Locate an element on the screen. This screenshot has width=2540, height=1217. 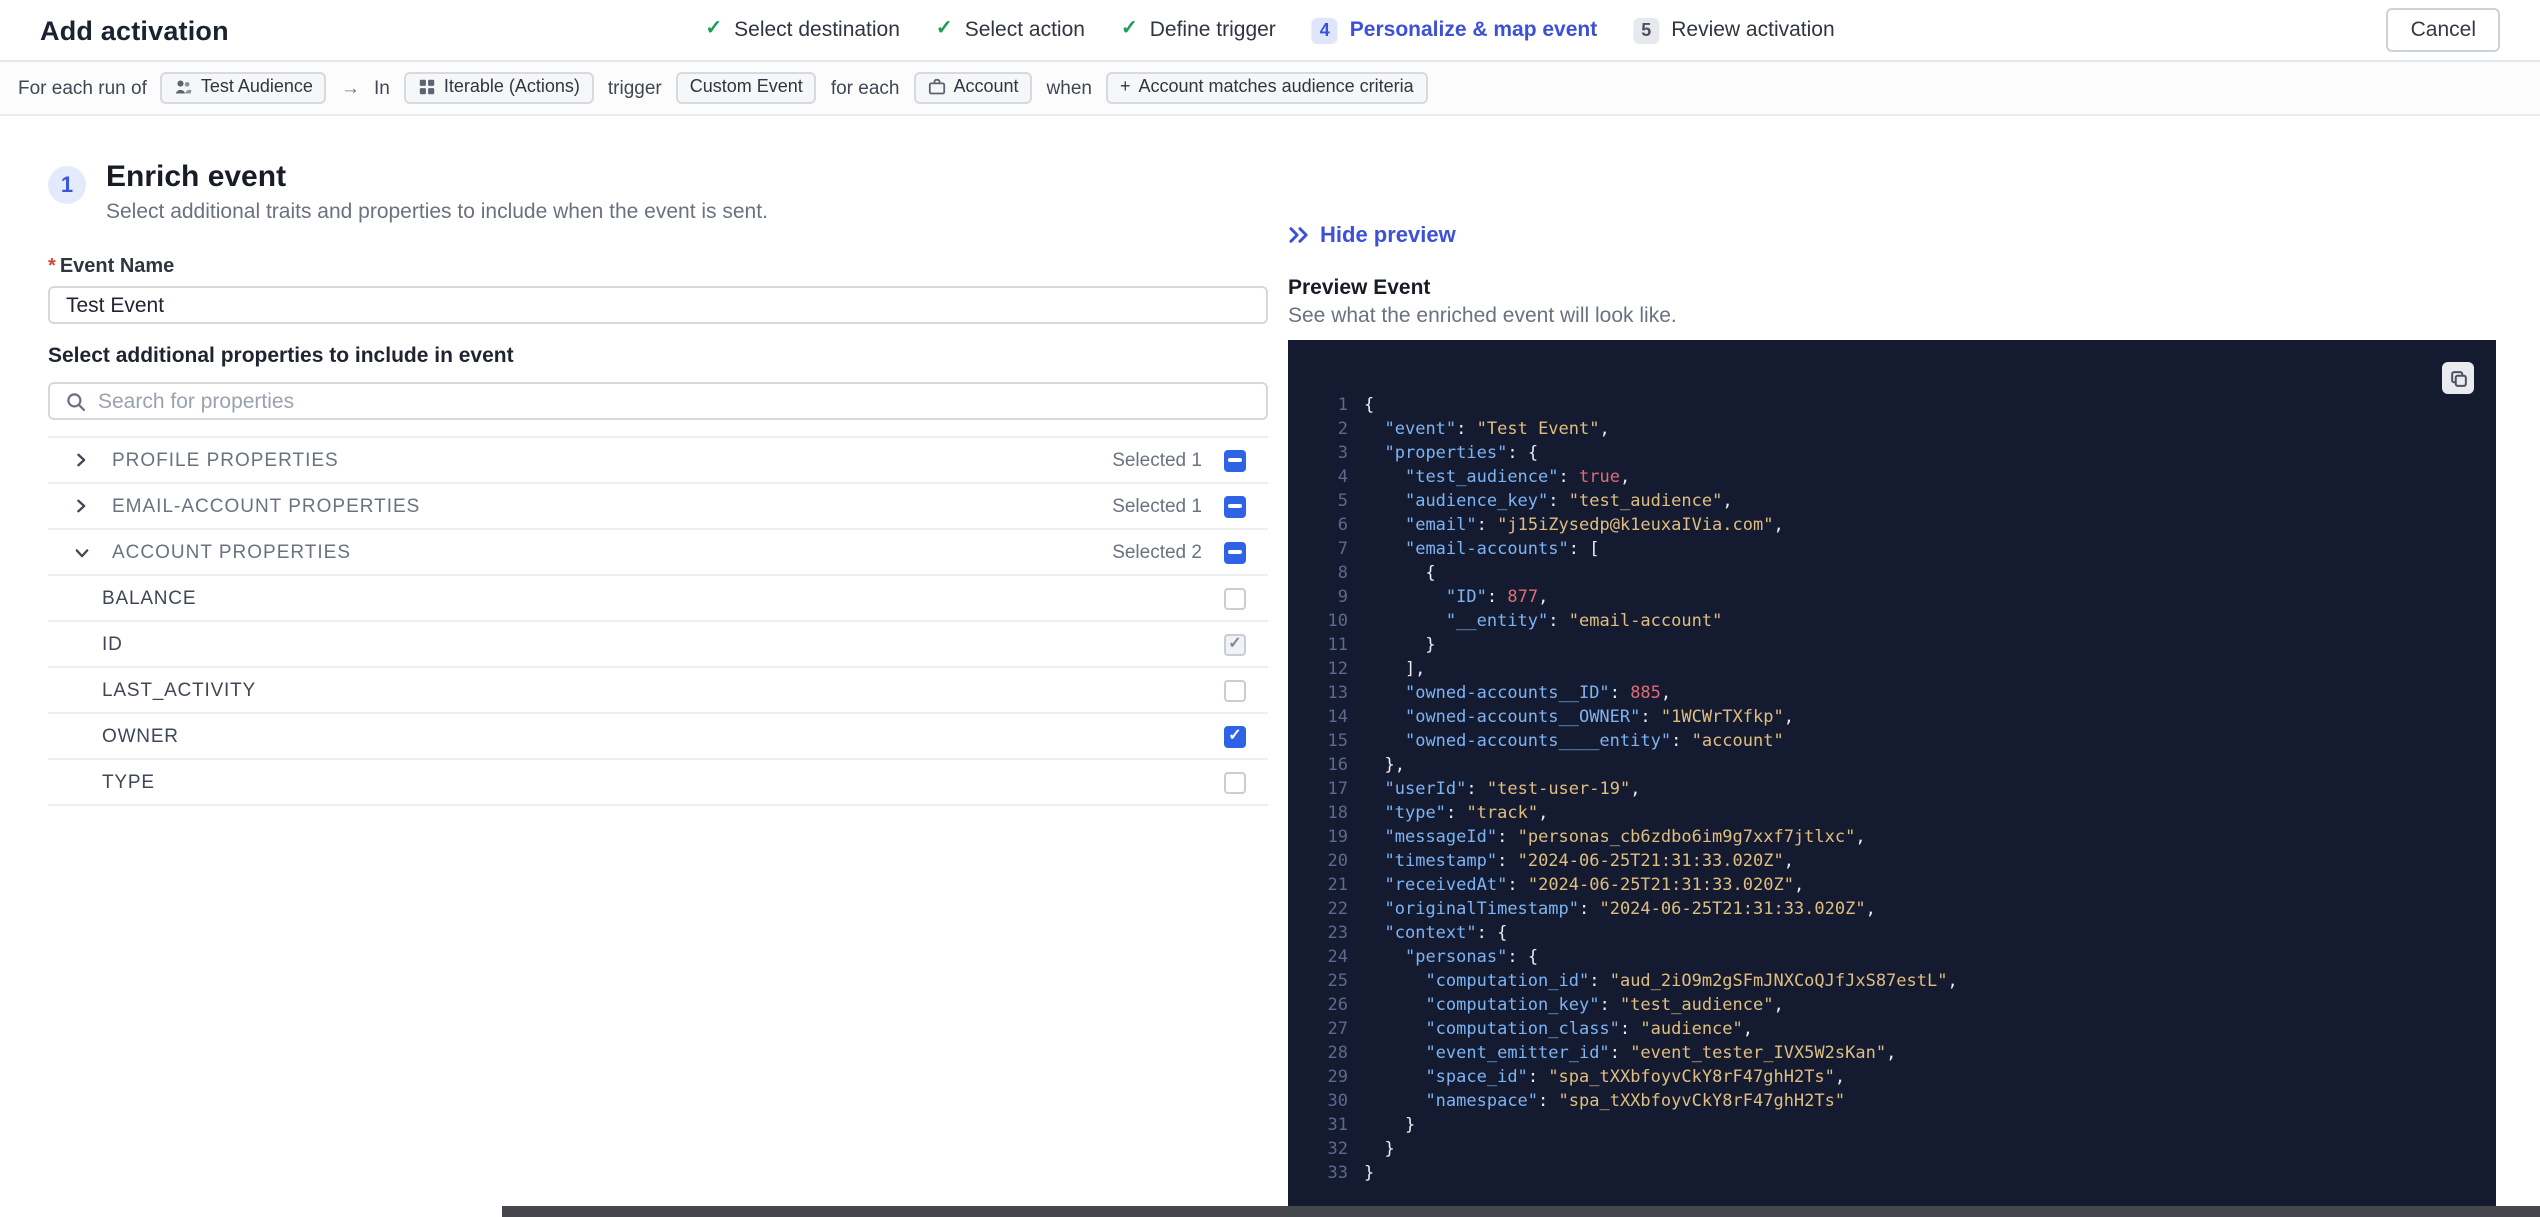
code-line: 3 "properties": { is located at coordinates (1438, 454).